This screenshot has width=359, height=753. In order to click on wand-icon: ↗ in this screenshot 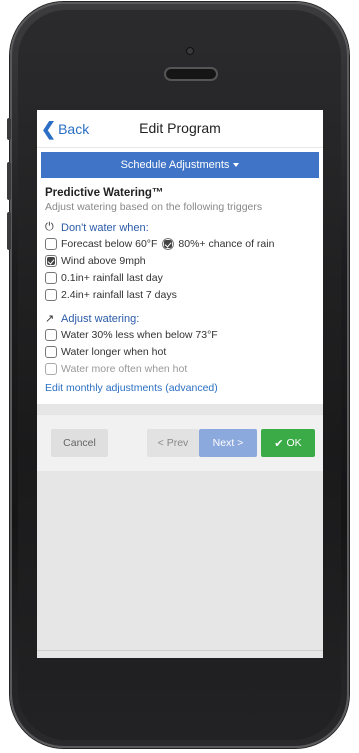, I will do `click(50, 319)`.